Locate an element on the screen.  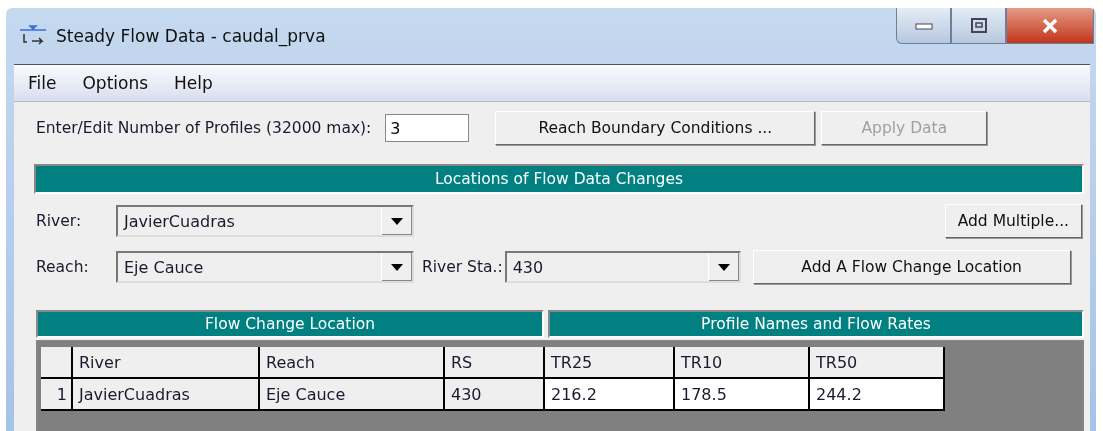
minimize-button is located at coordinates (923, 26).